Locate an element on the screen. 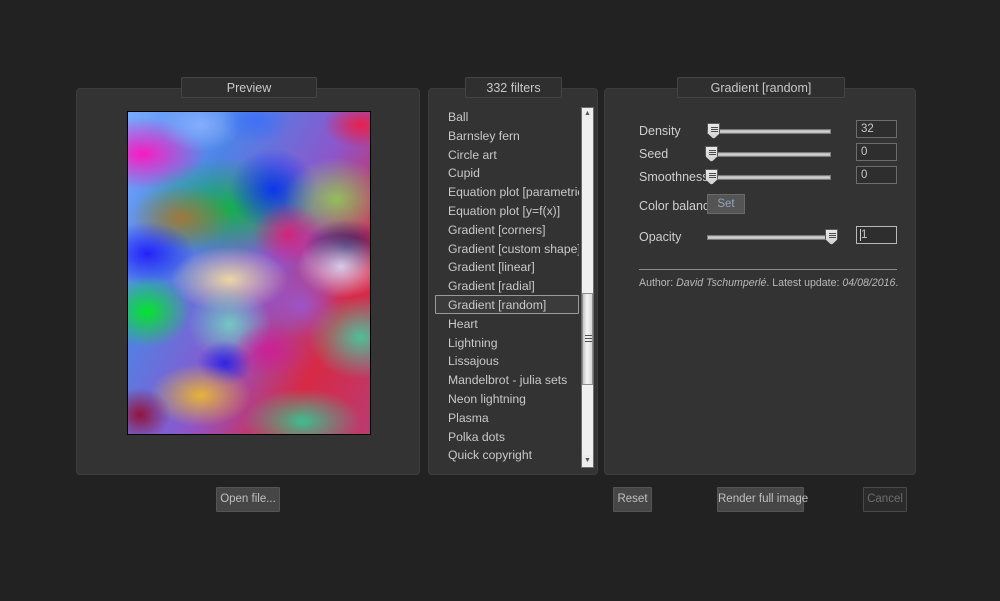 This screenshot has width=1000, height=601. reset-button: Reset is located at coordinates (632, 499).